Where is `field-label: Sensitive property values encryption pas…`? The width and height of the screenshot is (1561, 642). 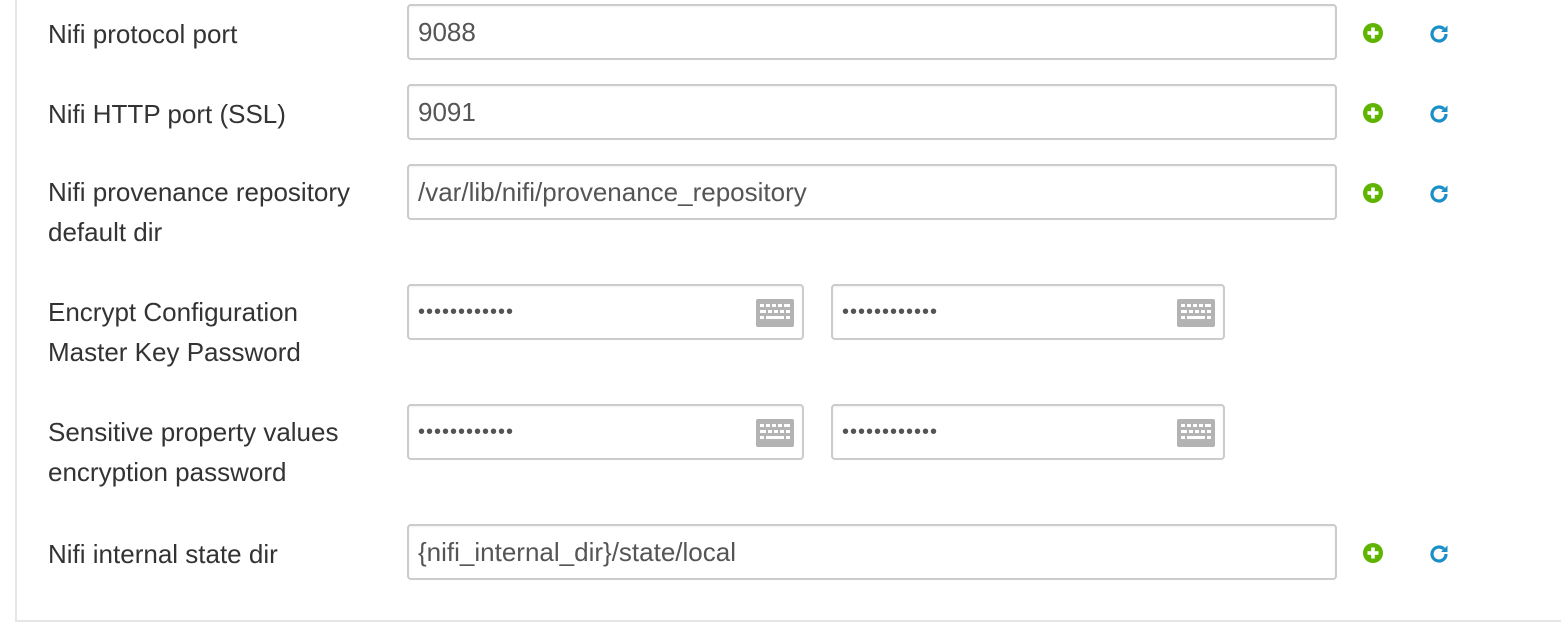
field-label: Sensitive property values encryption pas… is located at coordinates (193, 452).